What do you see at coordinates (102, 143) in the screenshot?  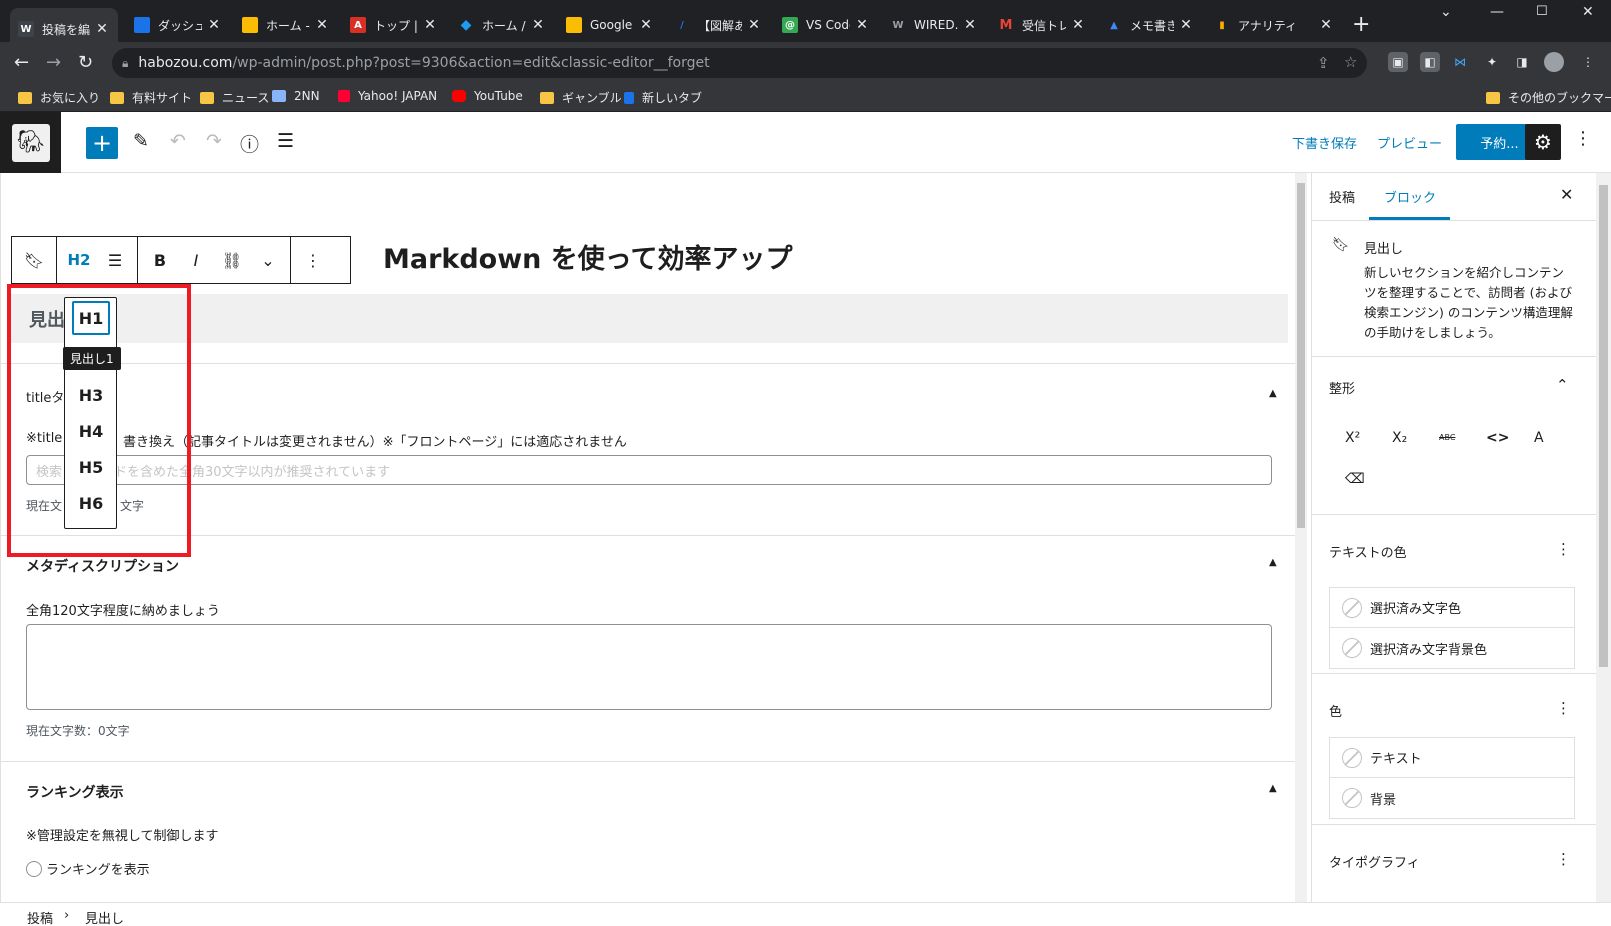 I see `add-block-button: +` at bounding box center [102, 143].